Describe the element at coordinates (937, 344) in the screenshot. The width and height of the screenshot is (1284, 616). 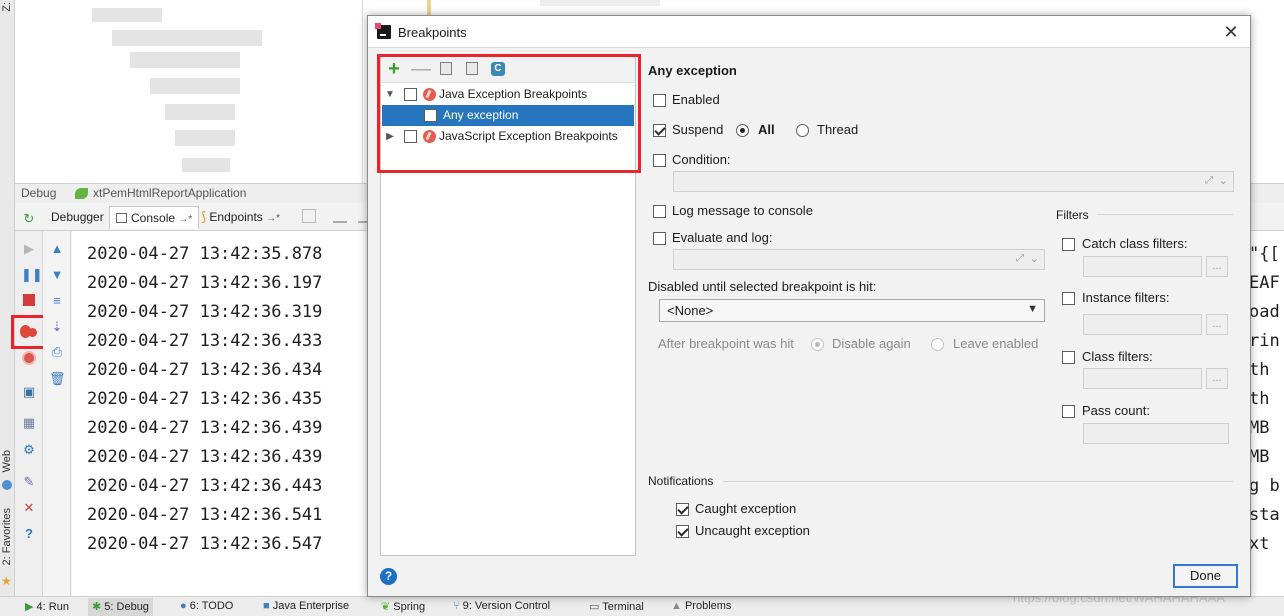
I see `leave-enabled-radio` at that location.